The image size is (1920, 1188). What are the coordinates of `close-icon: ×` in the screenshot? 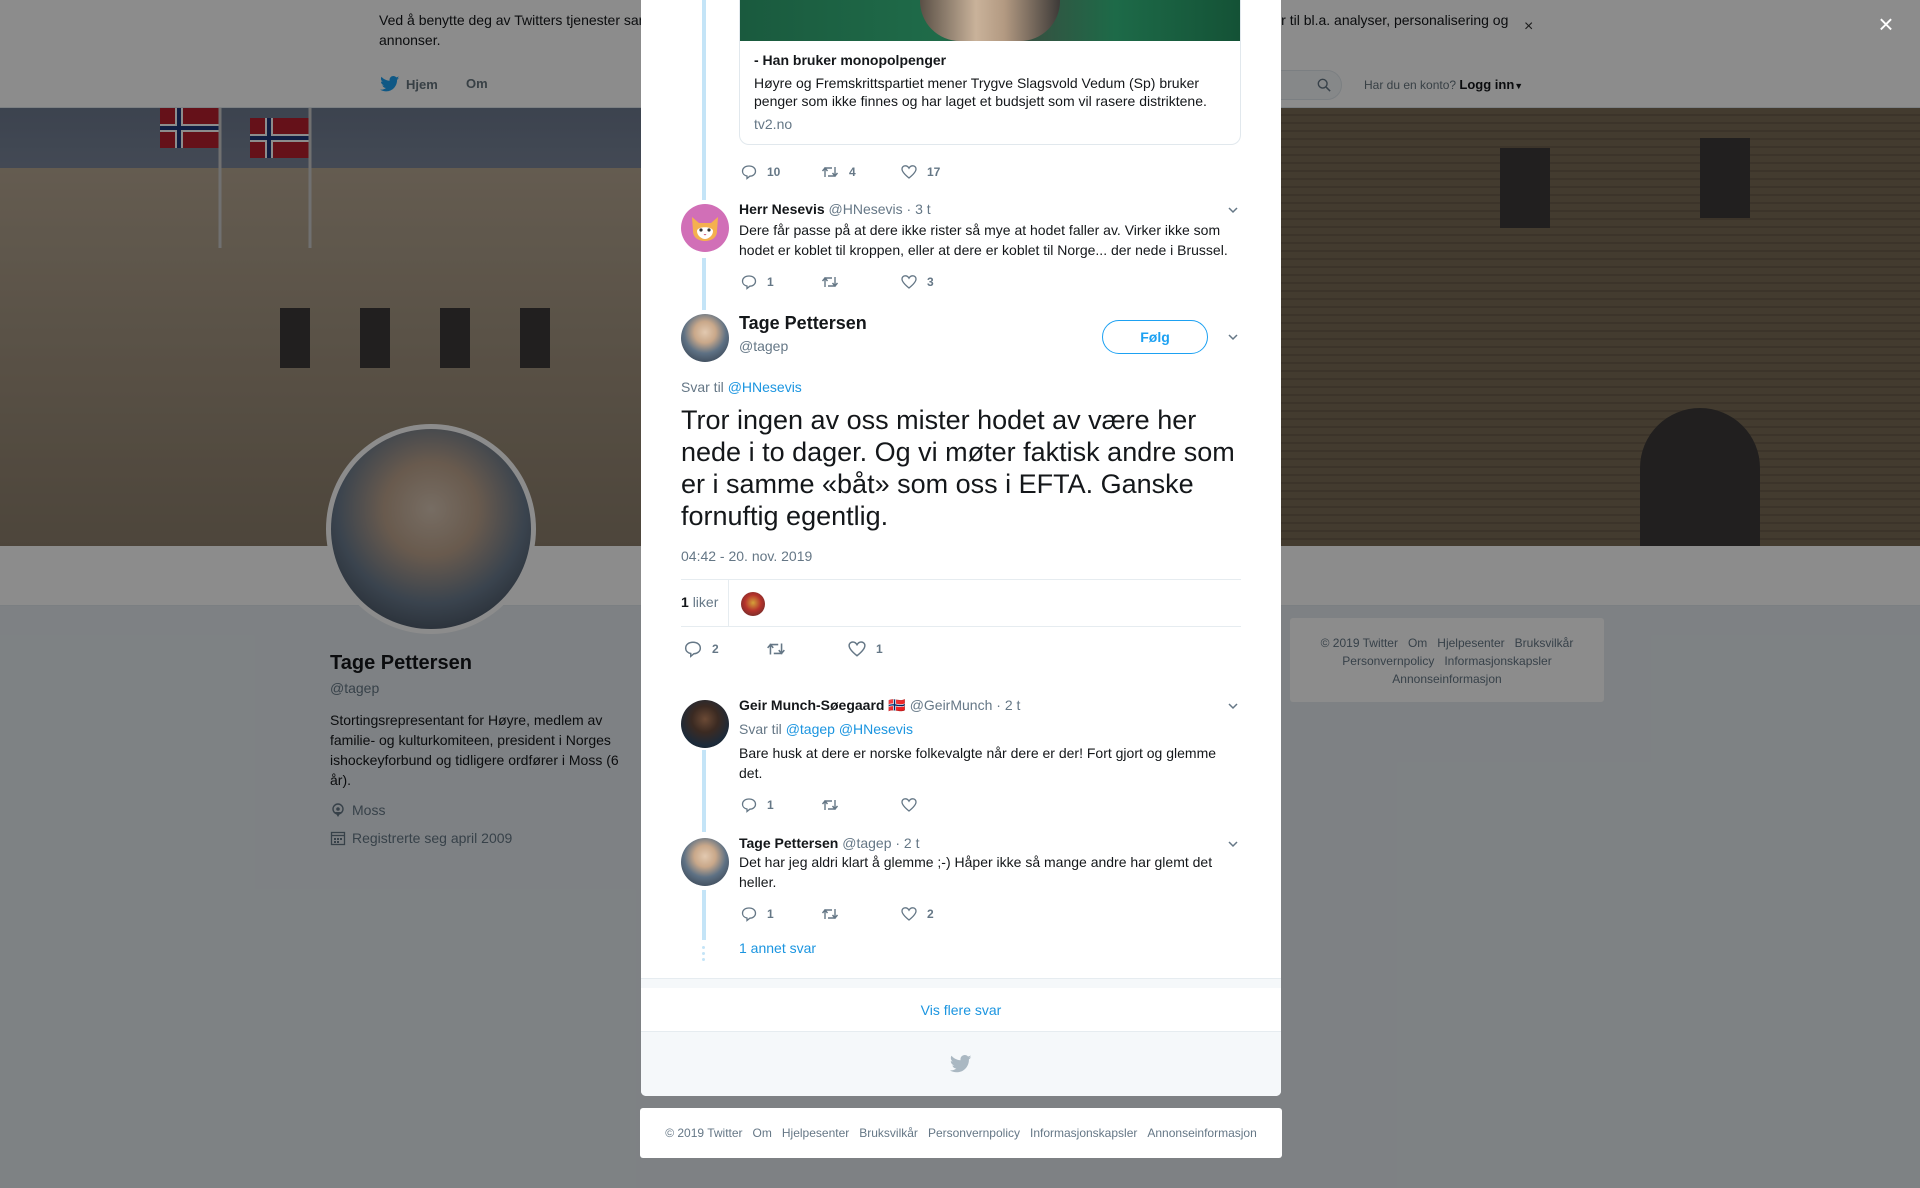 It's located at (1886, 24).